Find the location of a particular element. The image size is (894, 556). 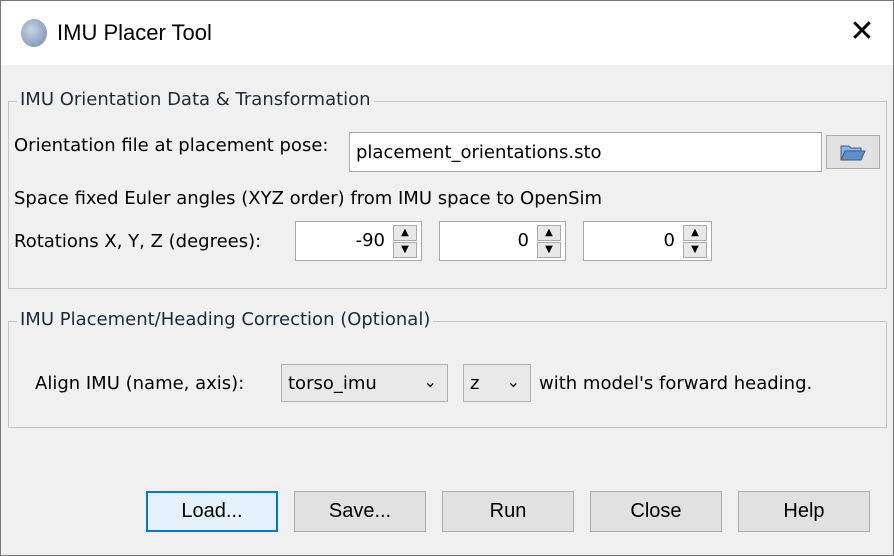

rotation-z-spinner: 0 ▲ ▼ is located at coordinates (647, 241).